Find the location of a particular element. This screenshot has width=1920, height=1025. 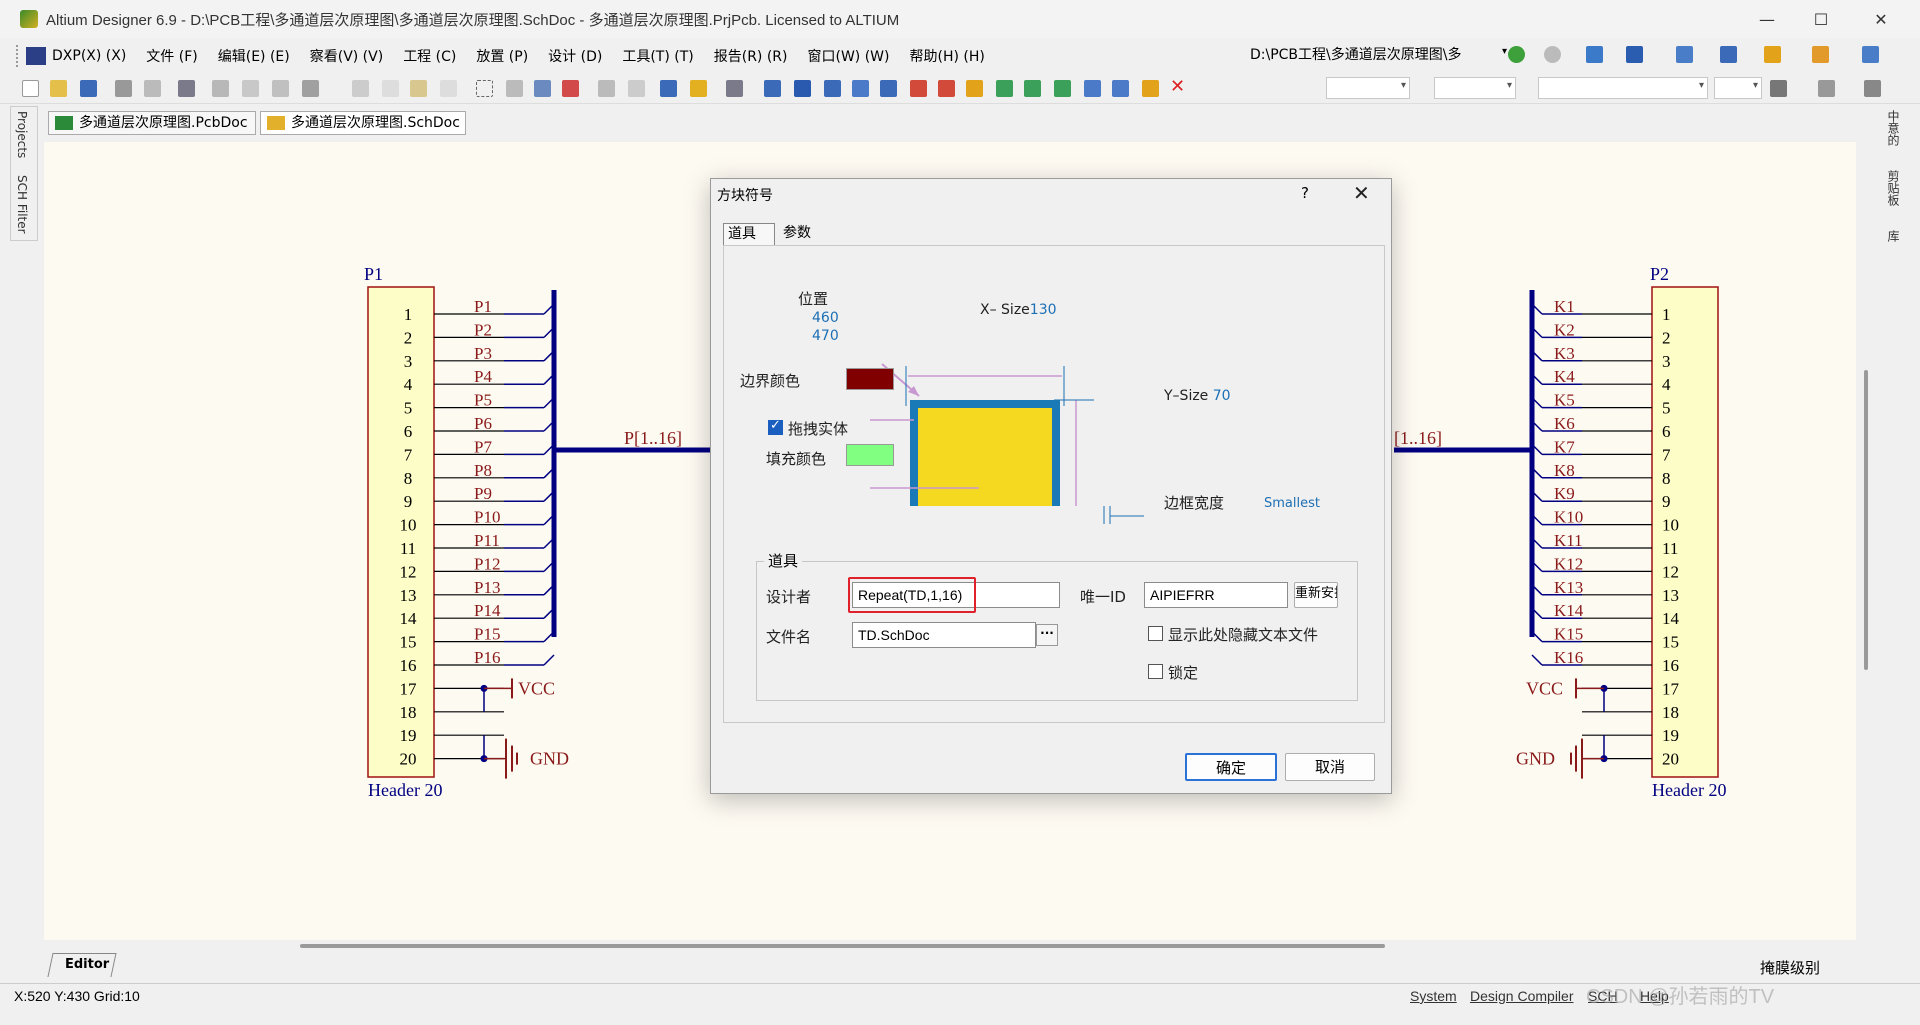

place-harness-icon is located at coordinates (1092, 88).